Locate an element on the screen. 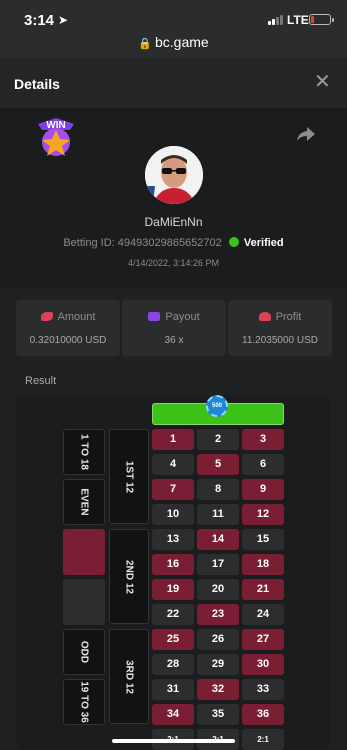 This screenshot has height=750, width=347. number-cell-15: 15 is located at coordinates (263, 539).